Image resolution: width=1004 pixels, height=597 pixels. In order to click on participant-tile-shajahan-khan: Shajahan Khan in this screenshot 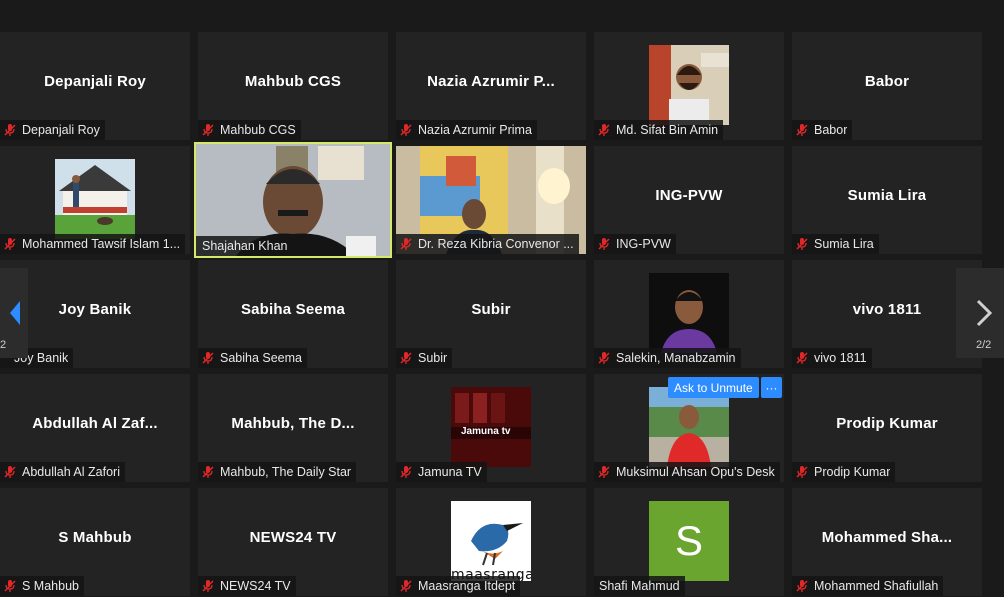, I will do `click(293, 200)`.